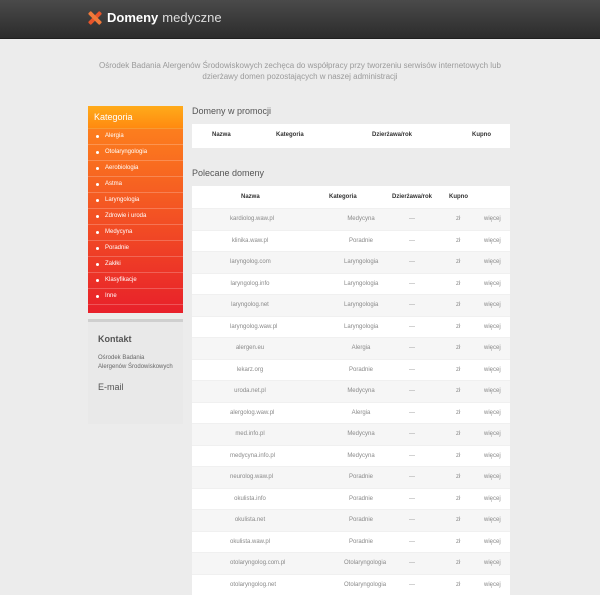  What do you see at coordinates (290, 135) in the screenshot?
I see `promo-header-kategoria: Kategoria` at bounding box center [290, 135].